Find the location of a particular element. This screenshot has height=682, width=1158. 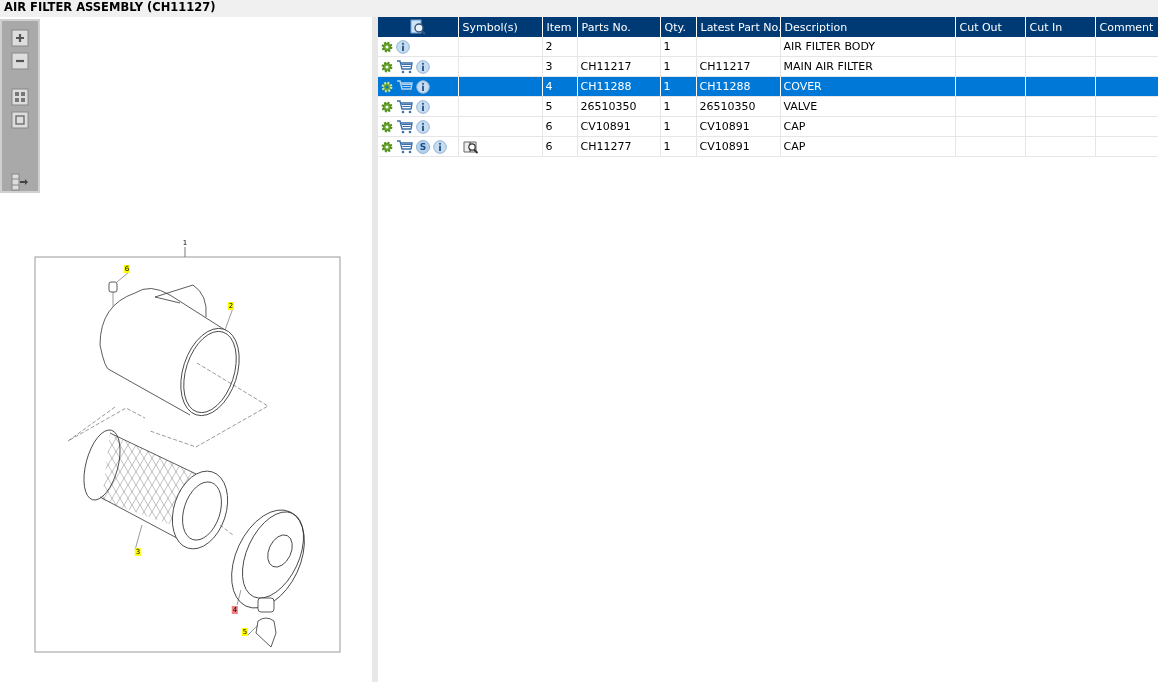

column-header: Parts No. is located at coordinates (618, 27).